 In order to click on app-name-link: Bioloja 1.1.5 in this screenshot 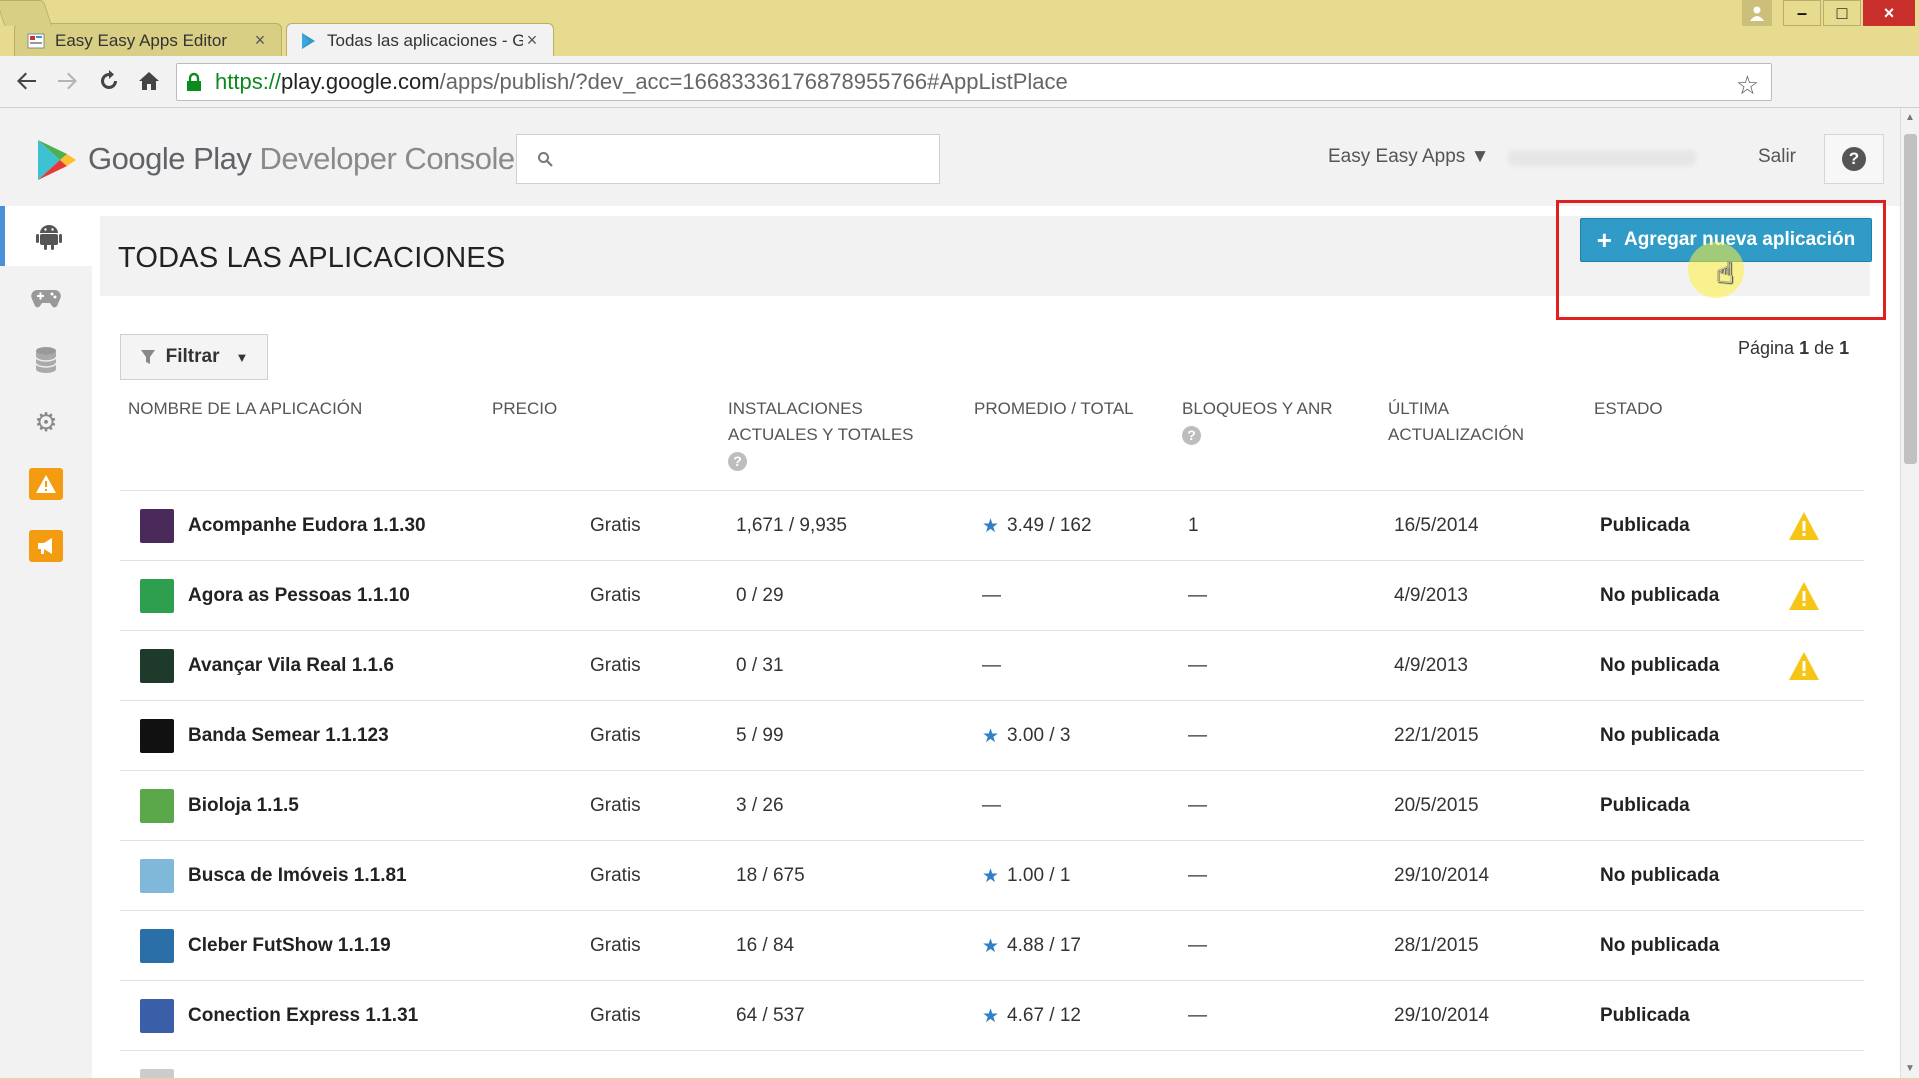, I will do `click(243, 806)`.